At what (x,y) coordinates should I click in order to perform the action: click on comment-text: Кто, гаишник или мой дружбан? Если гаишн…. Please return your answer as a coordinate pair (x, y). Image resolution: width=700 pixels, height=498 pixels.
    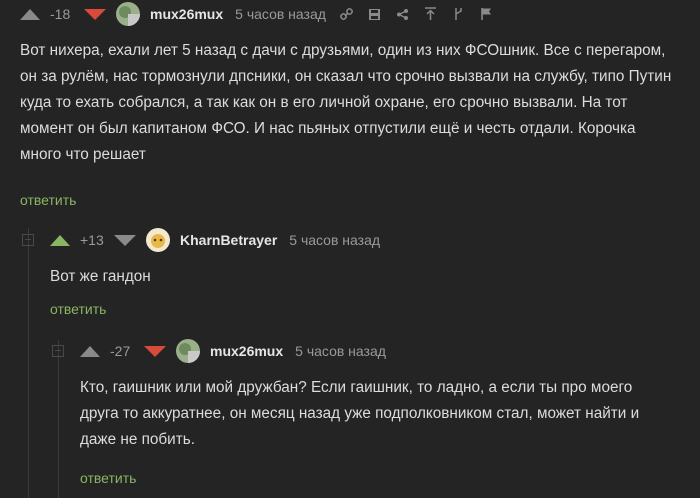
    Looking at the image, I should click on (360, 413).